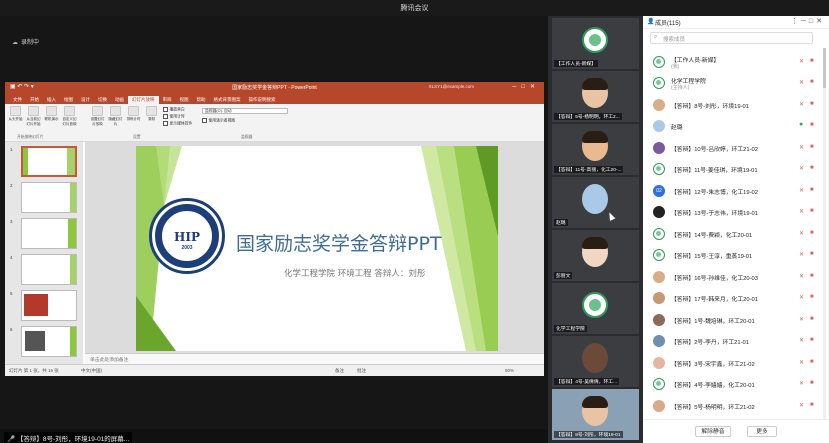 Image resolution: width=829 pixels, height=443 pixels. What do you see at coordinates (262, 100) in the screenshot?
I see `tell-me-search: 操作说明搜索` at bounding box center [262, 100].